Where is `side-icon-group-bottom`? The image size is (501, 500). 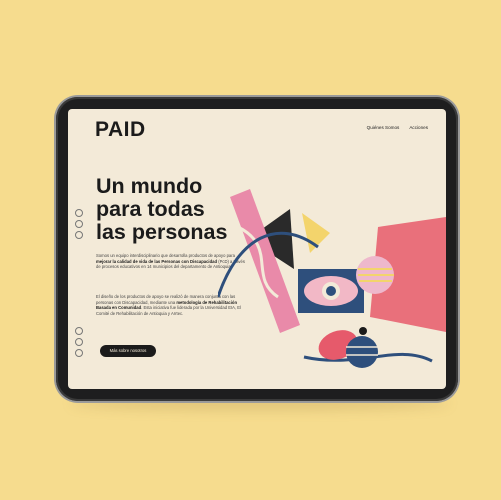
side-icon-group-bottom is located at coordinates (79, 342).